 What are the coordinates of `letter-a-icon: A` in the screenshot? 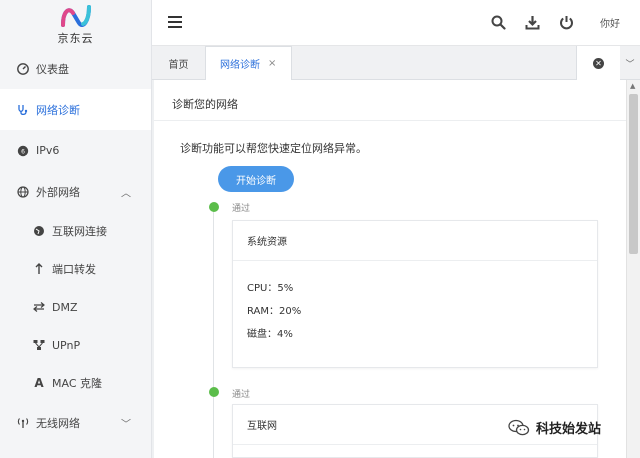 It's located at (39, 383).